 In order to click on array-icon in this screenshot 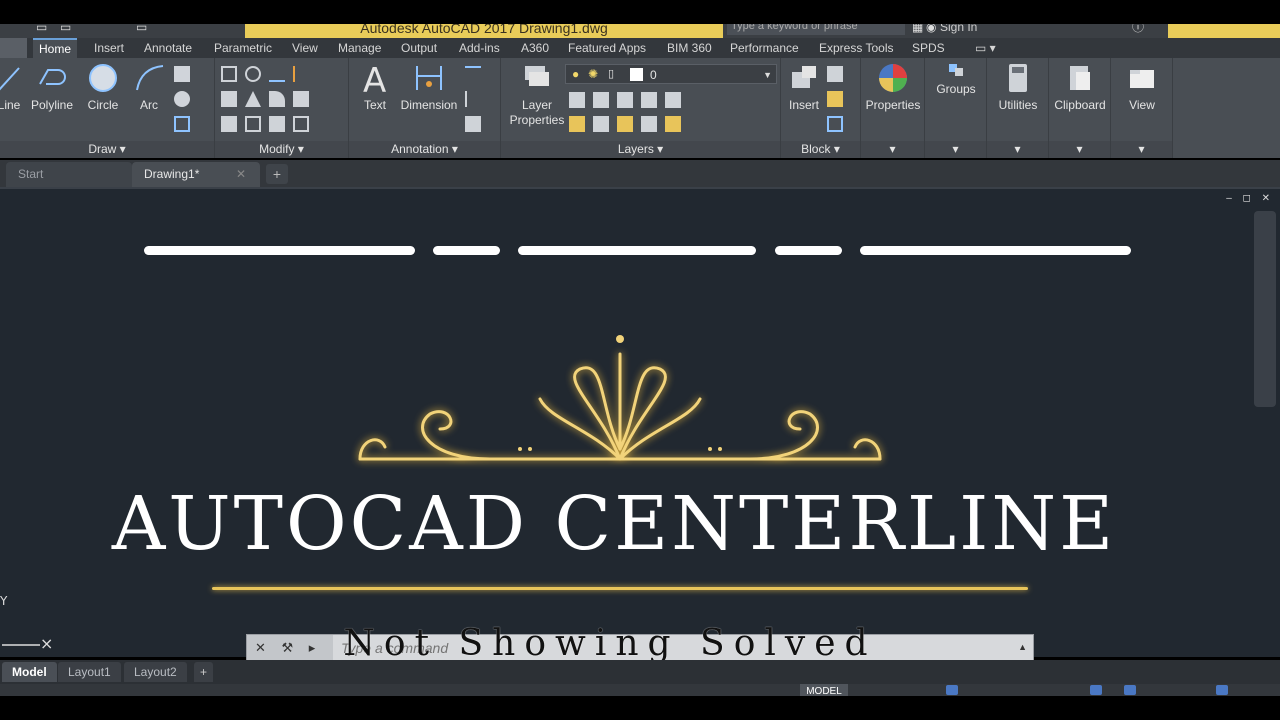, I will do `click(277, 124)`.